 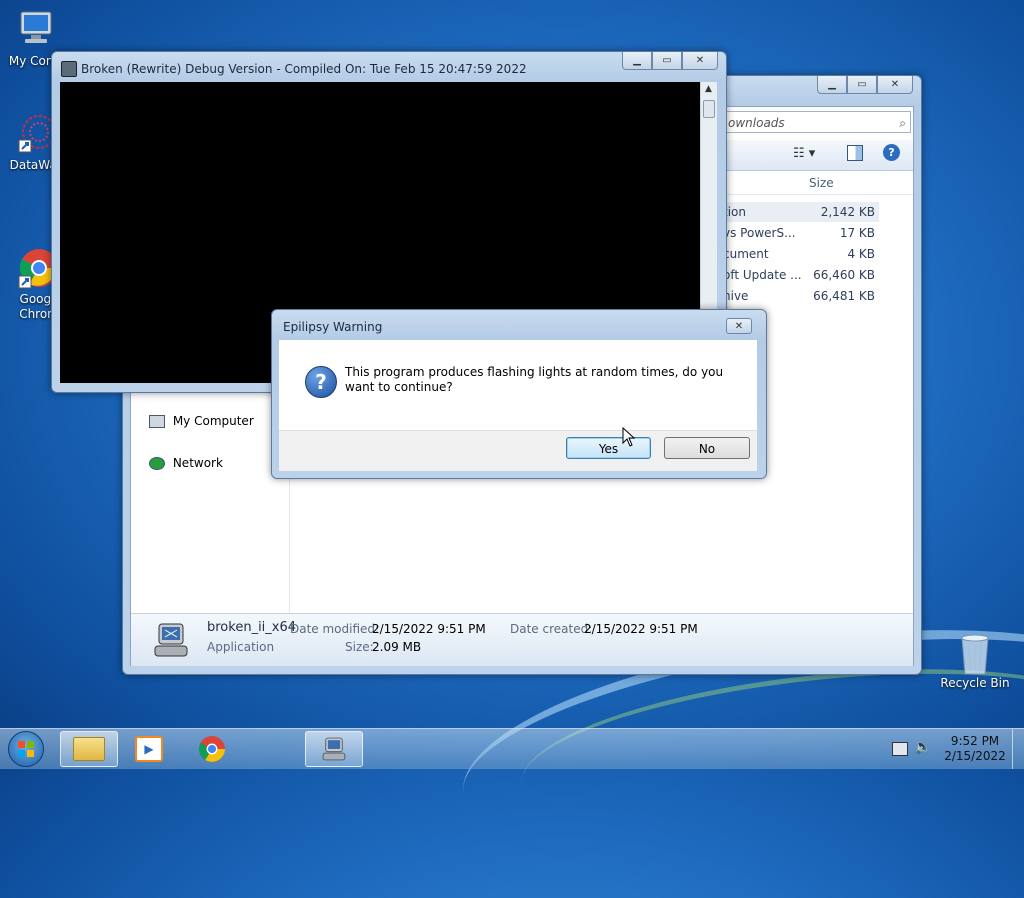 What do you see at coordinates (891, 152) in the screenshot?
I see `help-icon: ?` at bounding box center [891, 152].